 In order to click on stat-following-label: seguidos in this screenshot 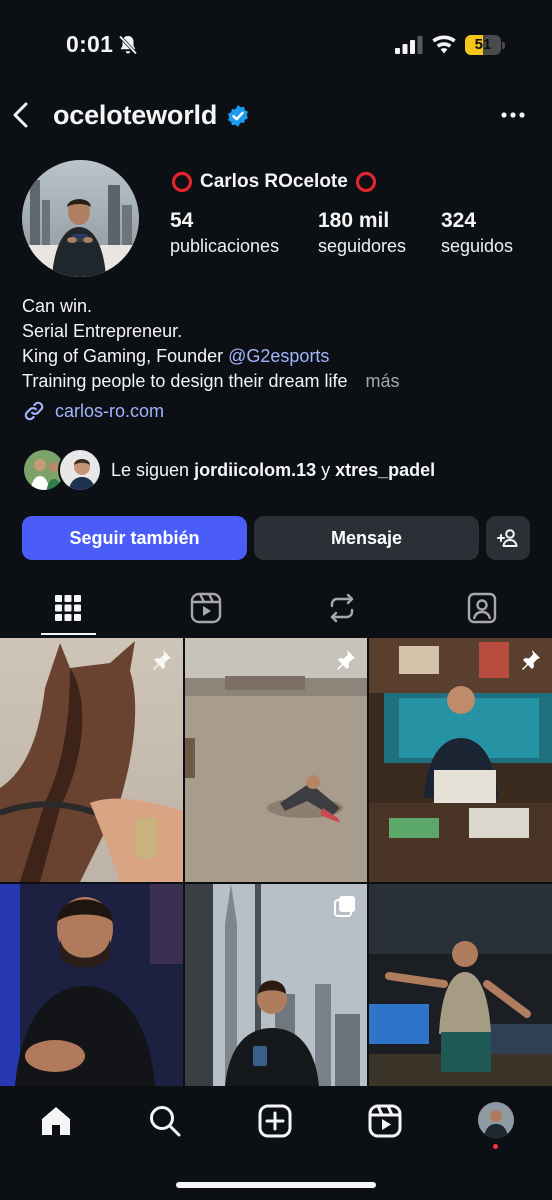, I will do `click(477, 246)`.